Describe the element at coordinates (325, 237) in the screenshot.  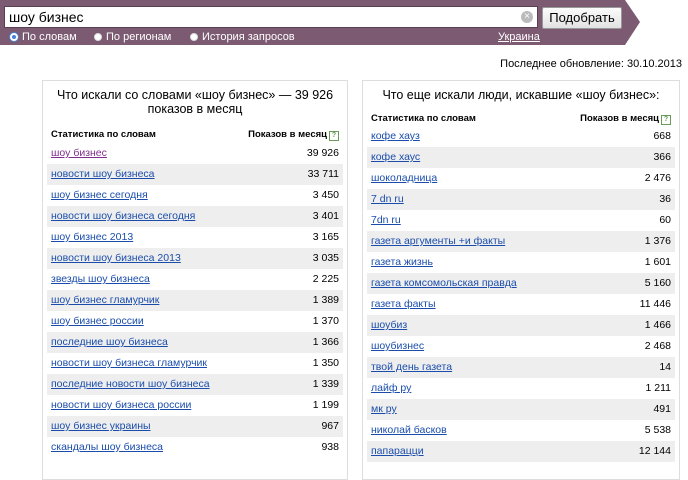
I see `impressions-count: 3 165` at that location.